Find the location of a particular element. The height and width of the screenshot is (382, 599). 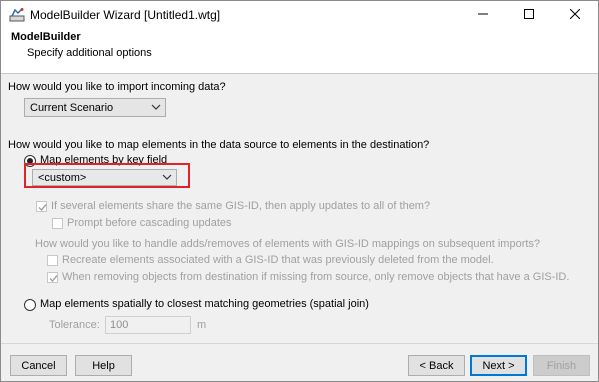

header-title: ModelBuilder is located at coordinates (46, 37).